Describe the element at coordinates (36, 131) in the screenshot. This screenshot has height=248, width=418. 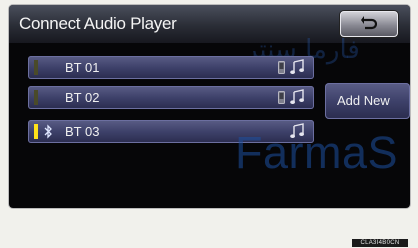
I see `connection-indicator-active` at that location.